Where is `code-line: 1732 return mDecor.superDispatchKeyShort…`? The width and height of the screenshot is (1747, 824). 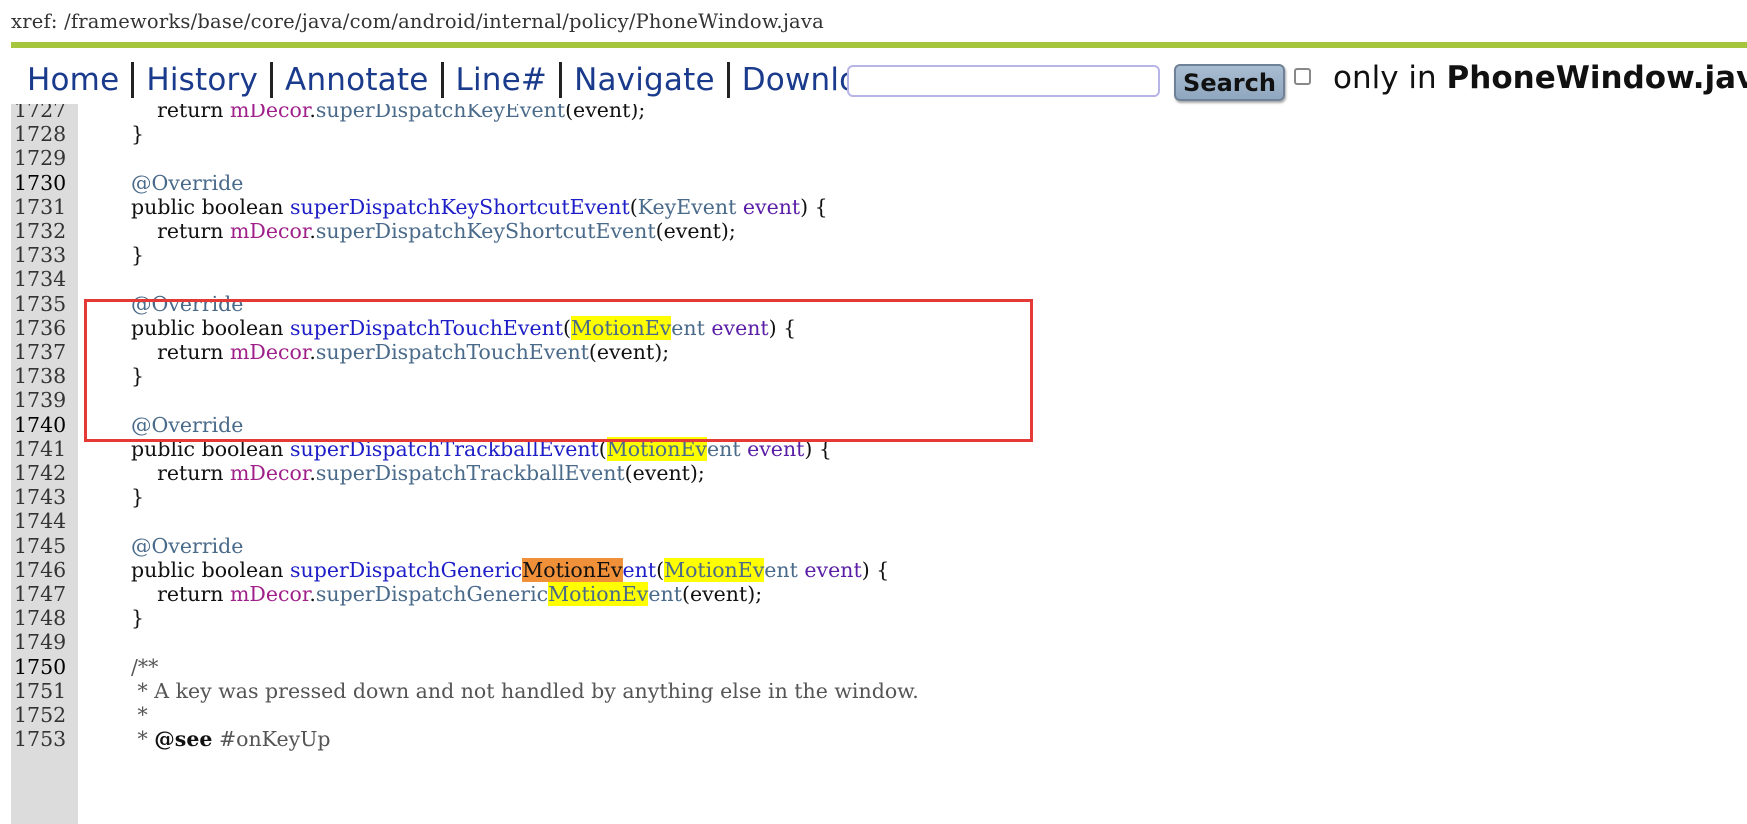 code-line: 1732 return mDecor.superDispatchKeyShort… is located at coordinates (873, 231).